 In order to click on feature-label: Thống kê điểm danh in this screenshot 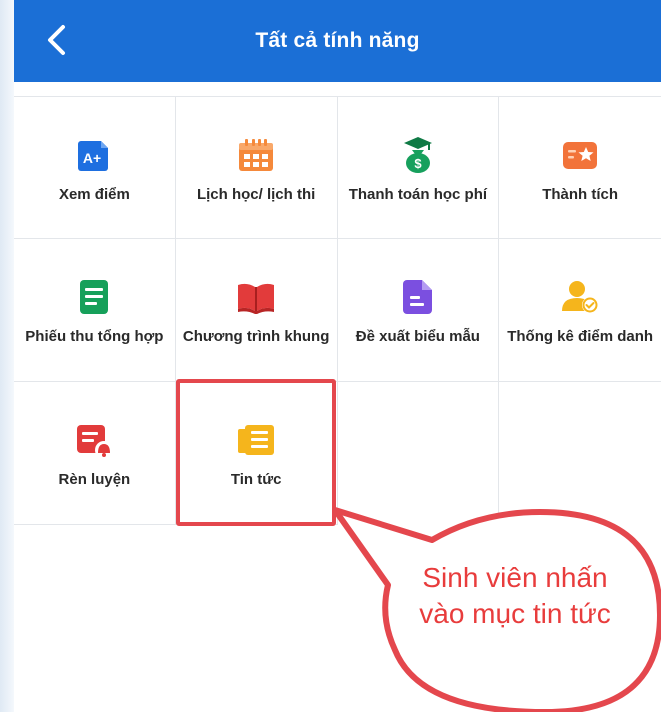, I will do `click(580, 336)`.